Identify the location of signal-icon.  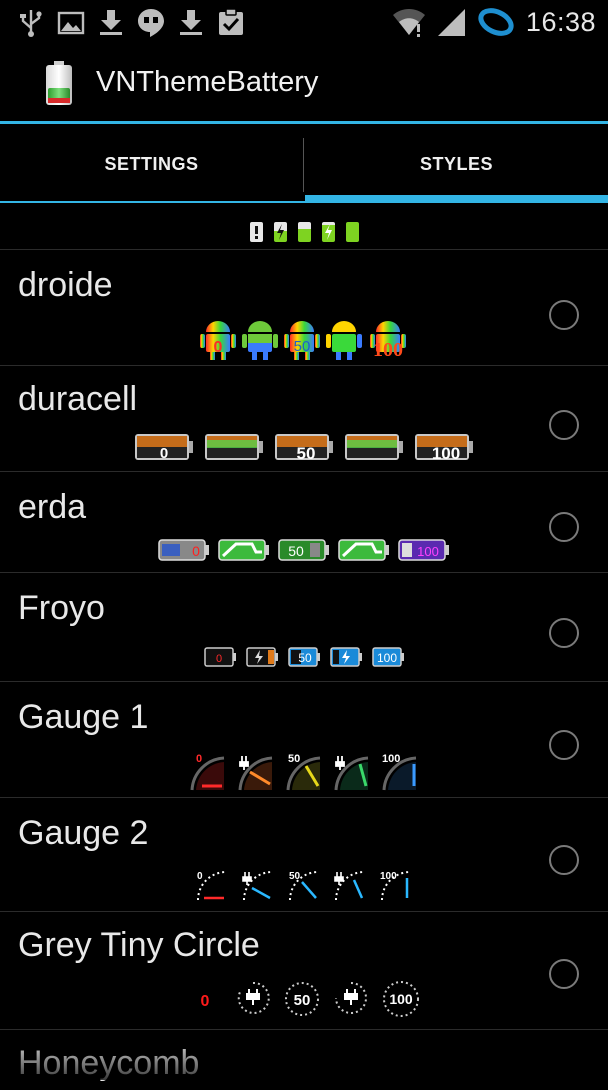
(451, 22).